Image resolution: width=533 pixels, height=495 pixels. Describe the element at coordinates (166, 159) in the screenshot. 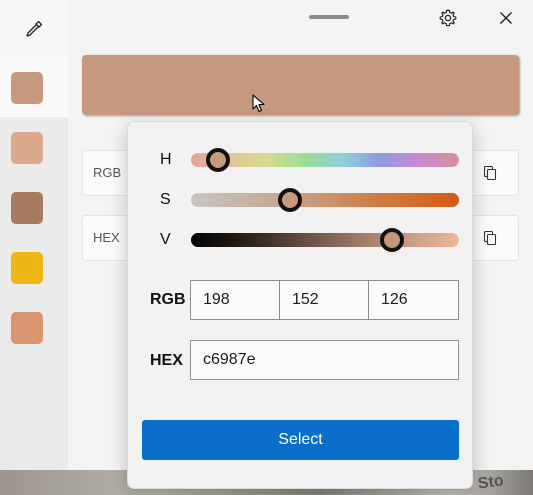

I see `slider-label-h: H` at that location.